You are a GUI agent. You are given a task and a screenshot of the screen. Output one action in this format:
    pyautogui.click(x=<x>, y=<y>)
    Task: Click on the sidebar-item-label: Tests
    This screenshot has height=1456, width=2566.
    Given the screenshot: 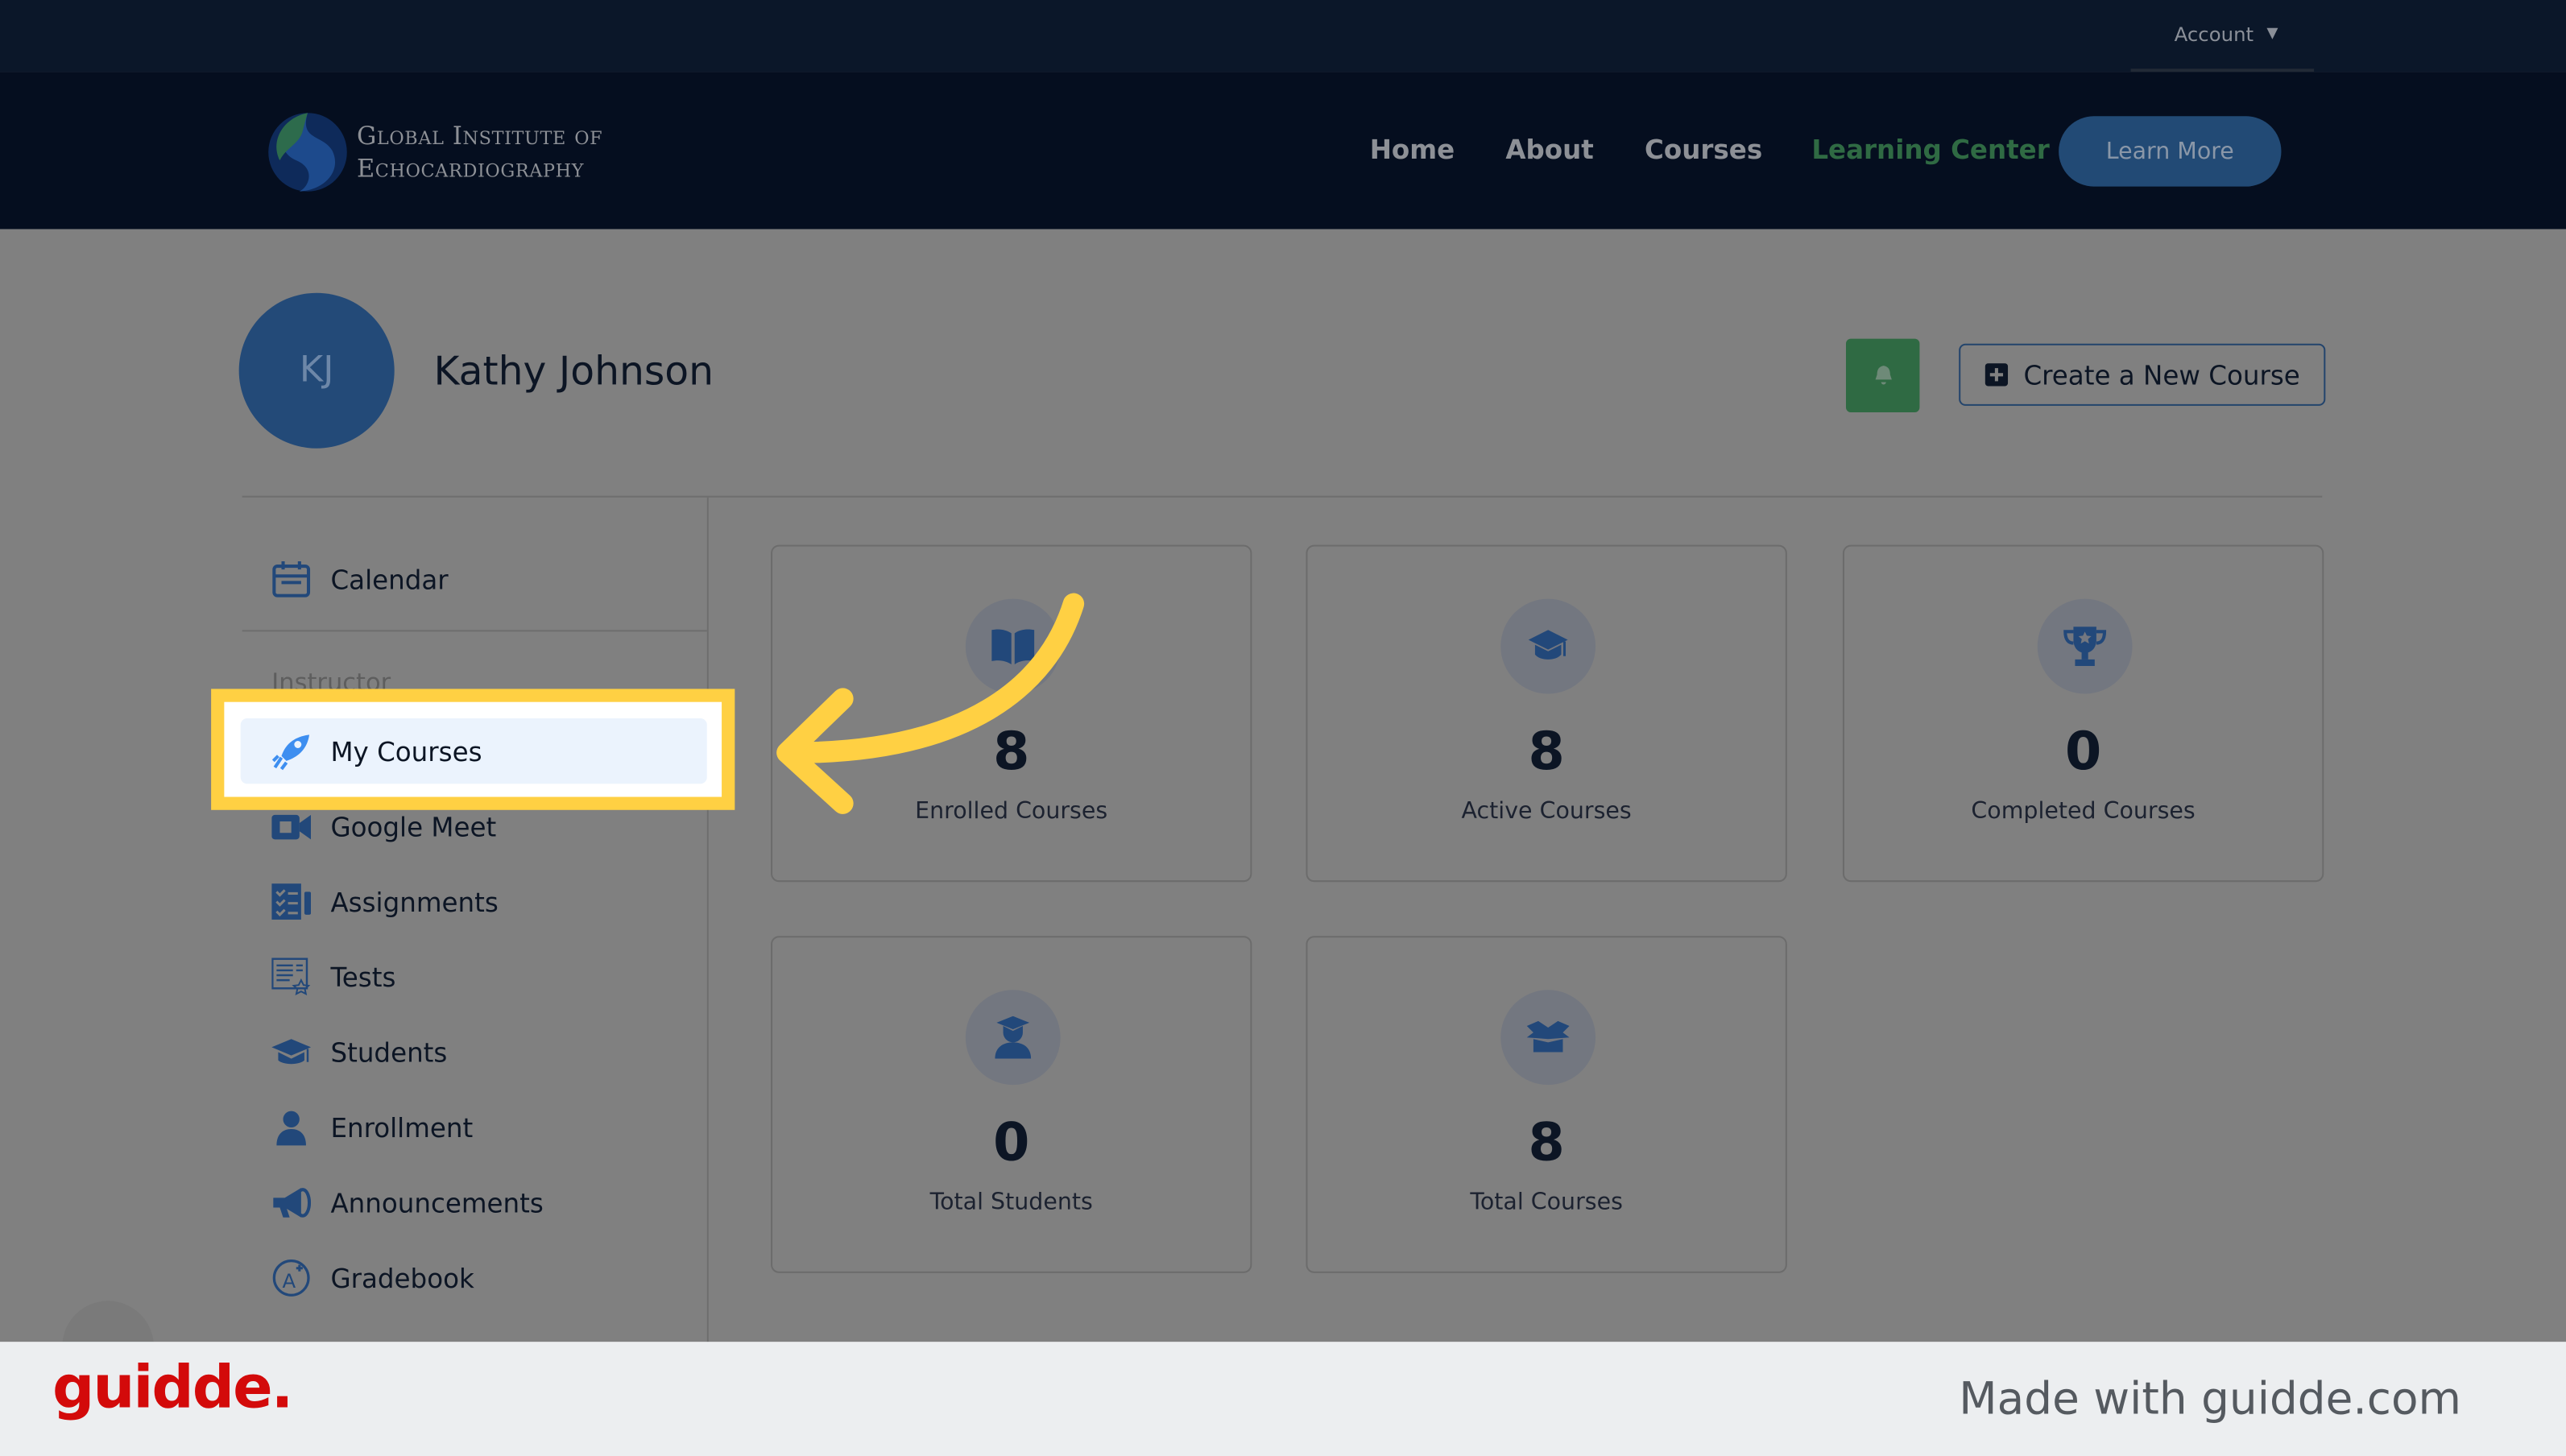 What is the action you would take?
    pyautogui.click(x=363, y=977)
    